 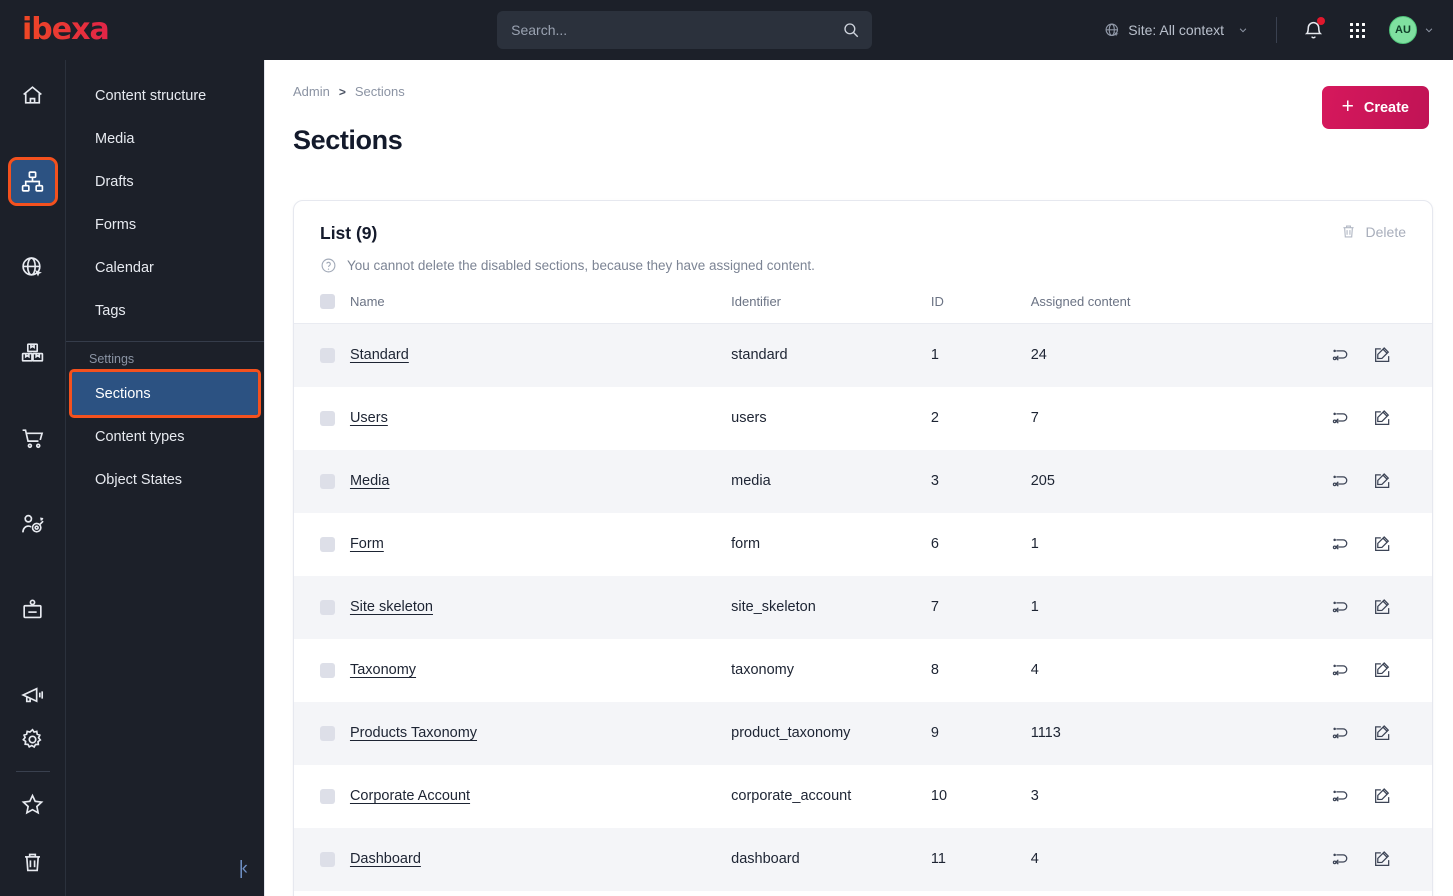 What do you see at coordinates (1385, 231) in the screenshot?
I see `delete-button-label: Delete` at bounding box center [1385, 231].